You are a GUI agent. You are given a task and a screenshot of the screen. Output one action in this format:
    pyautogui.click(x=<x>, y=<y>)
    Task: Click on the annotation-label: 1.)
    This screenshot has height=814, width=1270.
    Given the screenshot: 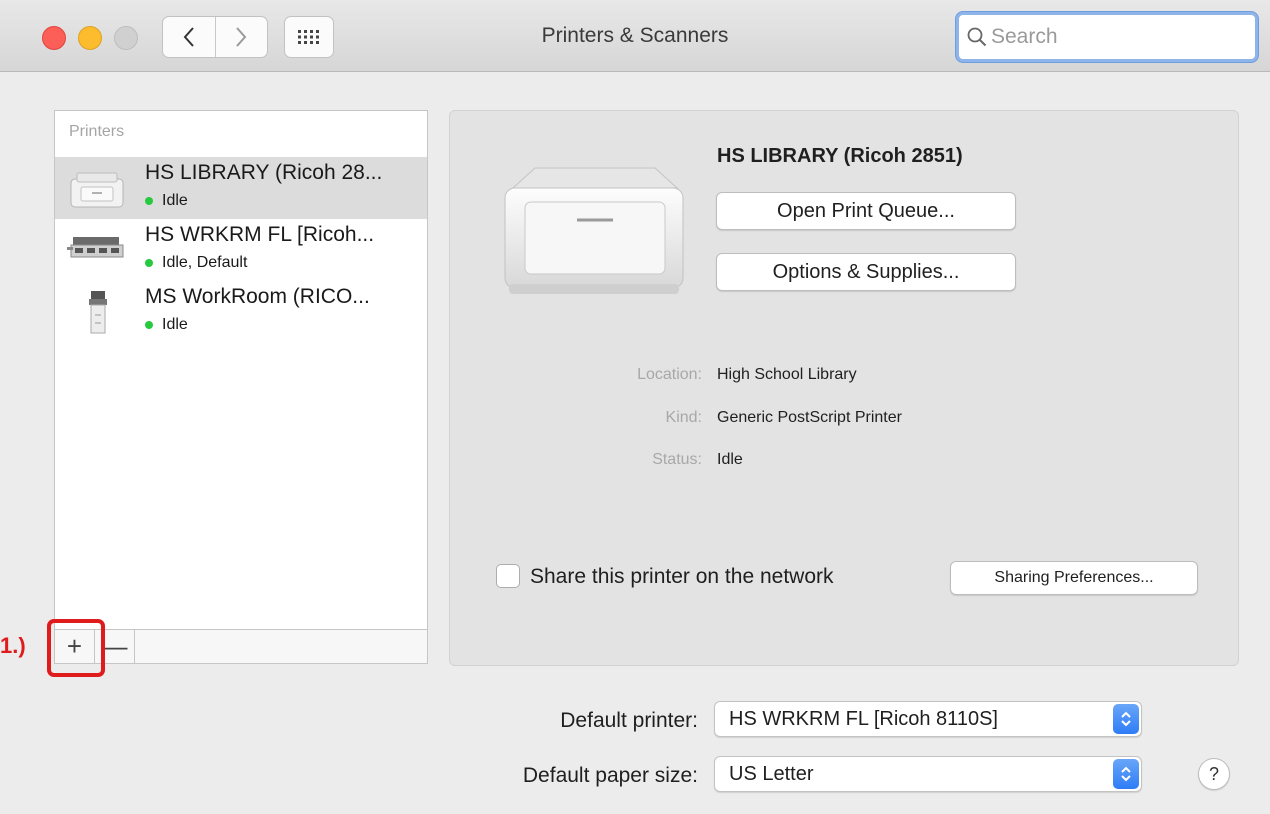 What is the action you would take?
    pyautogui.click(x=13, y=645)
    